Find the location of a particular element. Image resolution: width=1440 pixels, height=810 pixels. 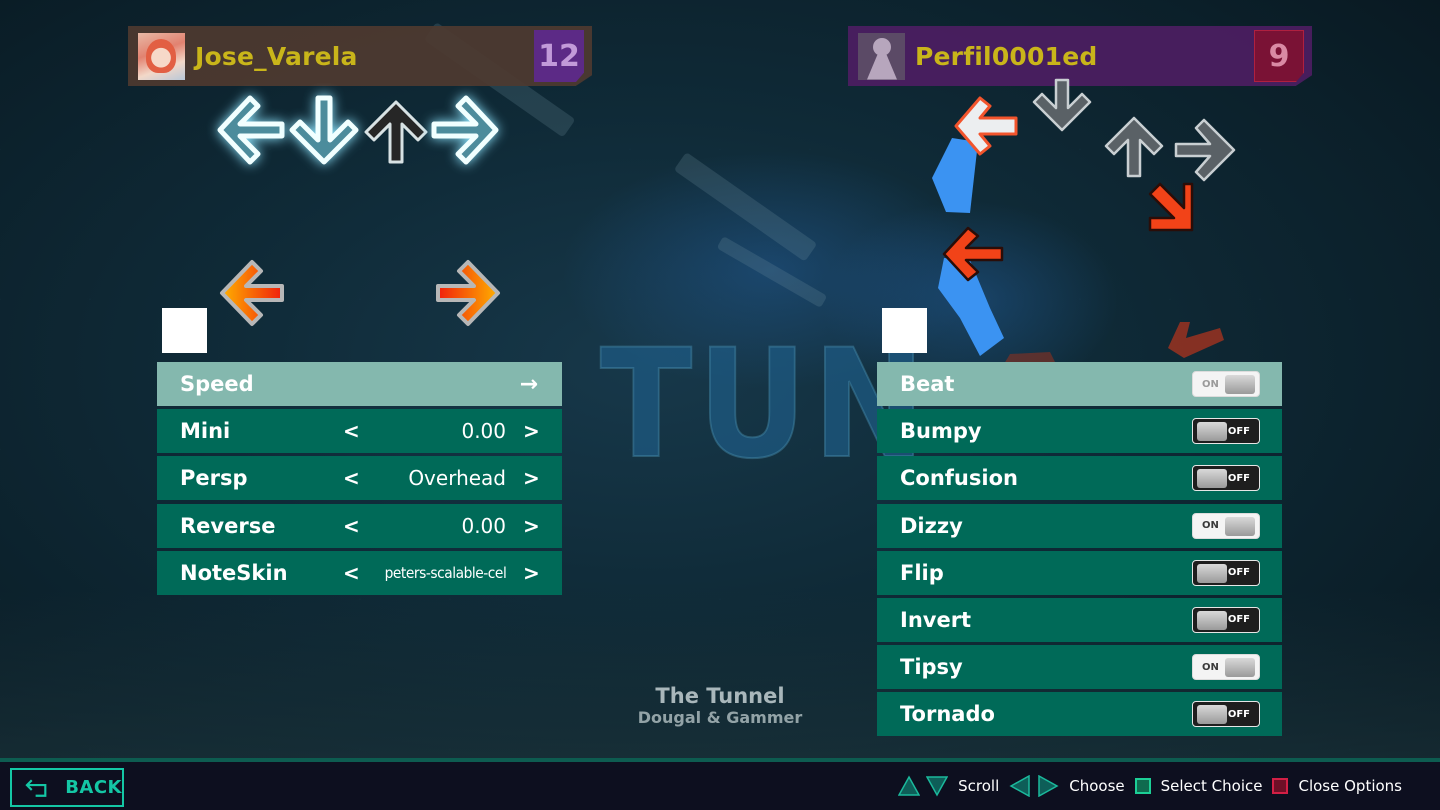

player1-placeholder-square is located at coordinates (184, 330).